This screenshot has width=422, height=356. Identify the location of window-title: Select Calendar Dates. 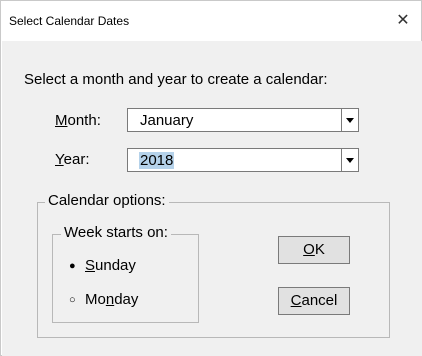
(69, 21).